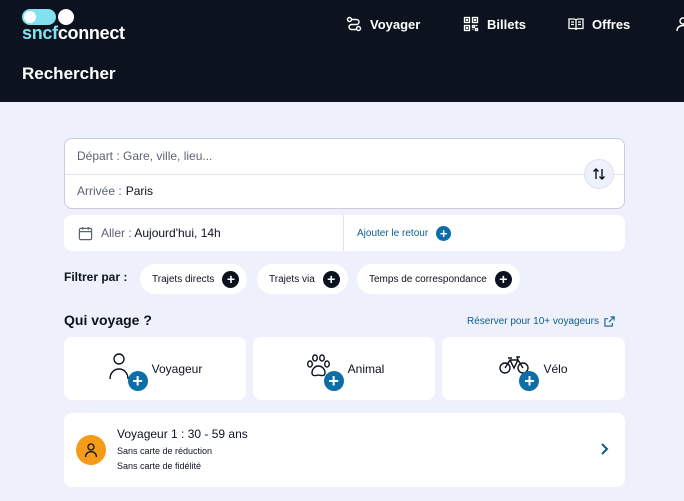 The width and height of the screenshot is (684, 501). I want to click on chip-label: Trajets directs, so click(183, 279).